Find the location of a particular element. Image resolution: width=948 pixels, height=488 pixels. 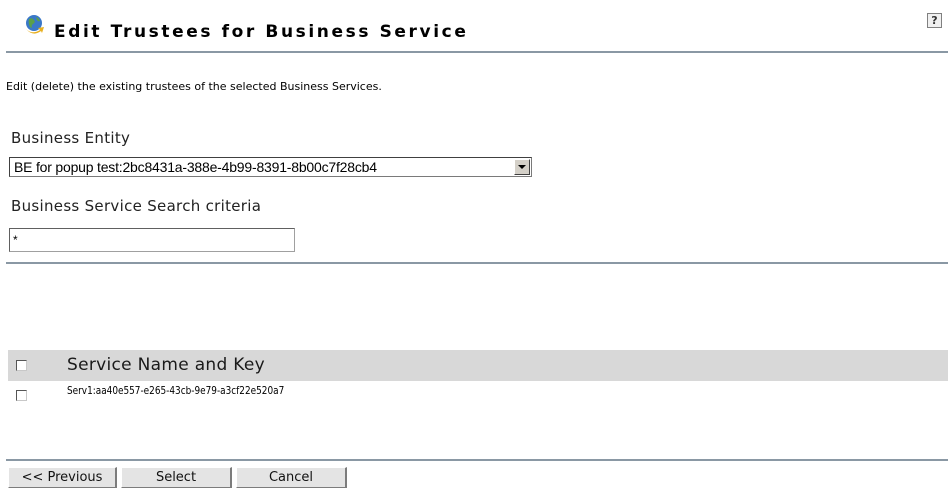

help-icon: ? is located at coordinates (934, 20).